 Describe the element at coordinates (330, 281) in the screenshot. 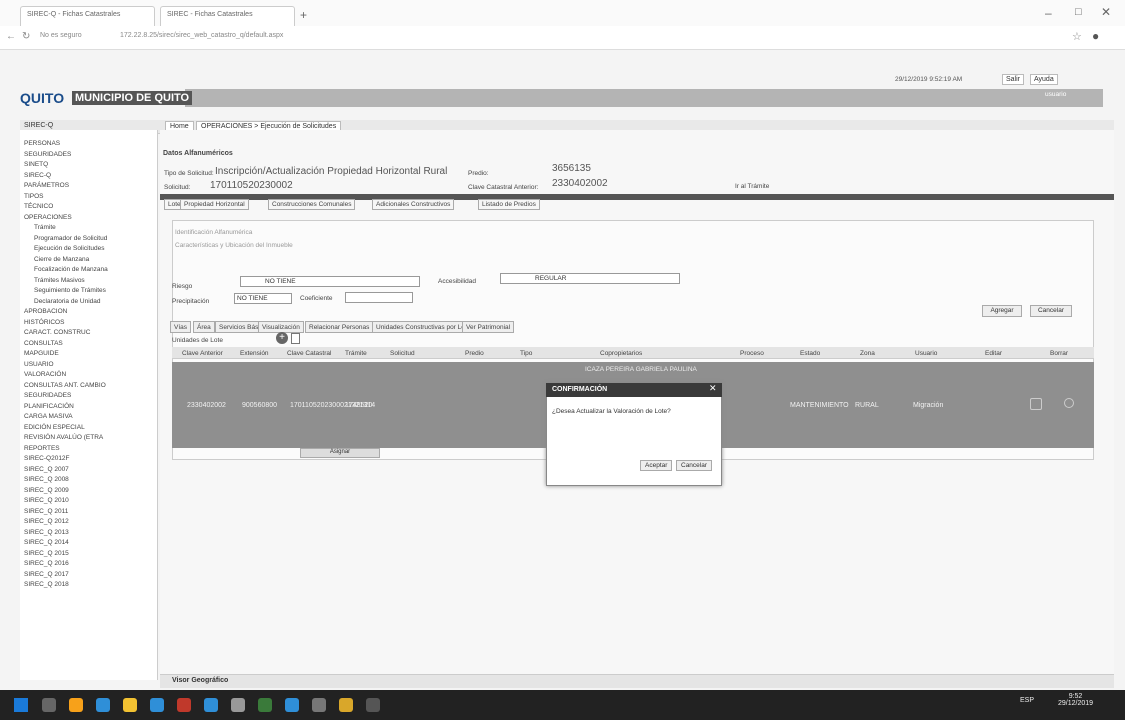

I see `riesgo-field: NO TIENE` at that location.